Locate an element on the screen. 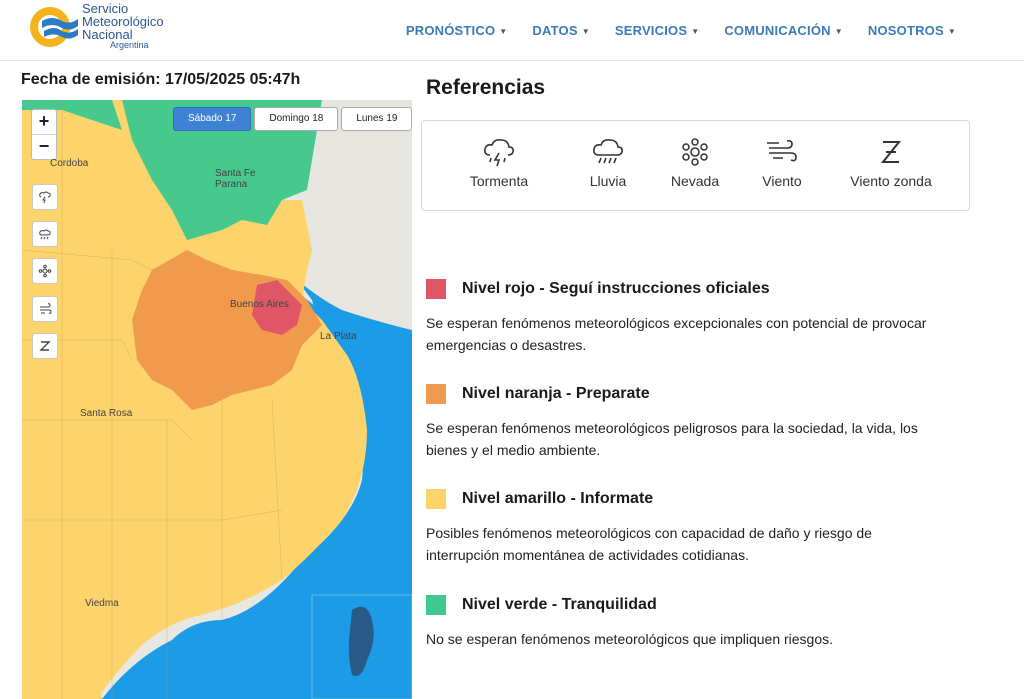  swatch-amarillo is located at coordinates (436, 499).